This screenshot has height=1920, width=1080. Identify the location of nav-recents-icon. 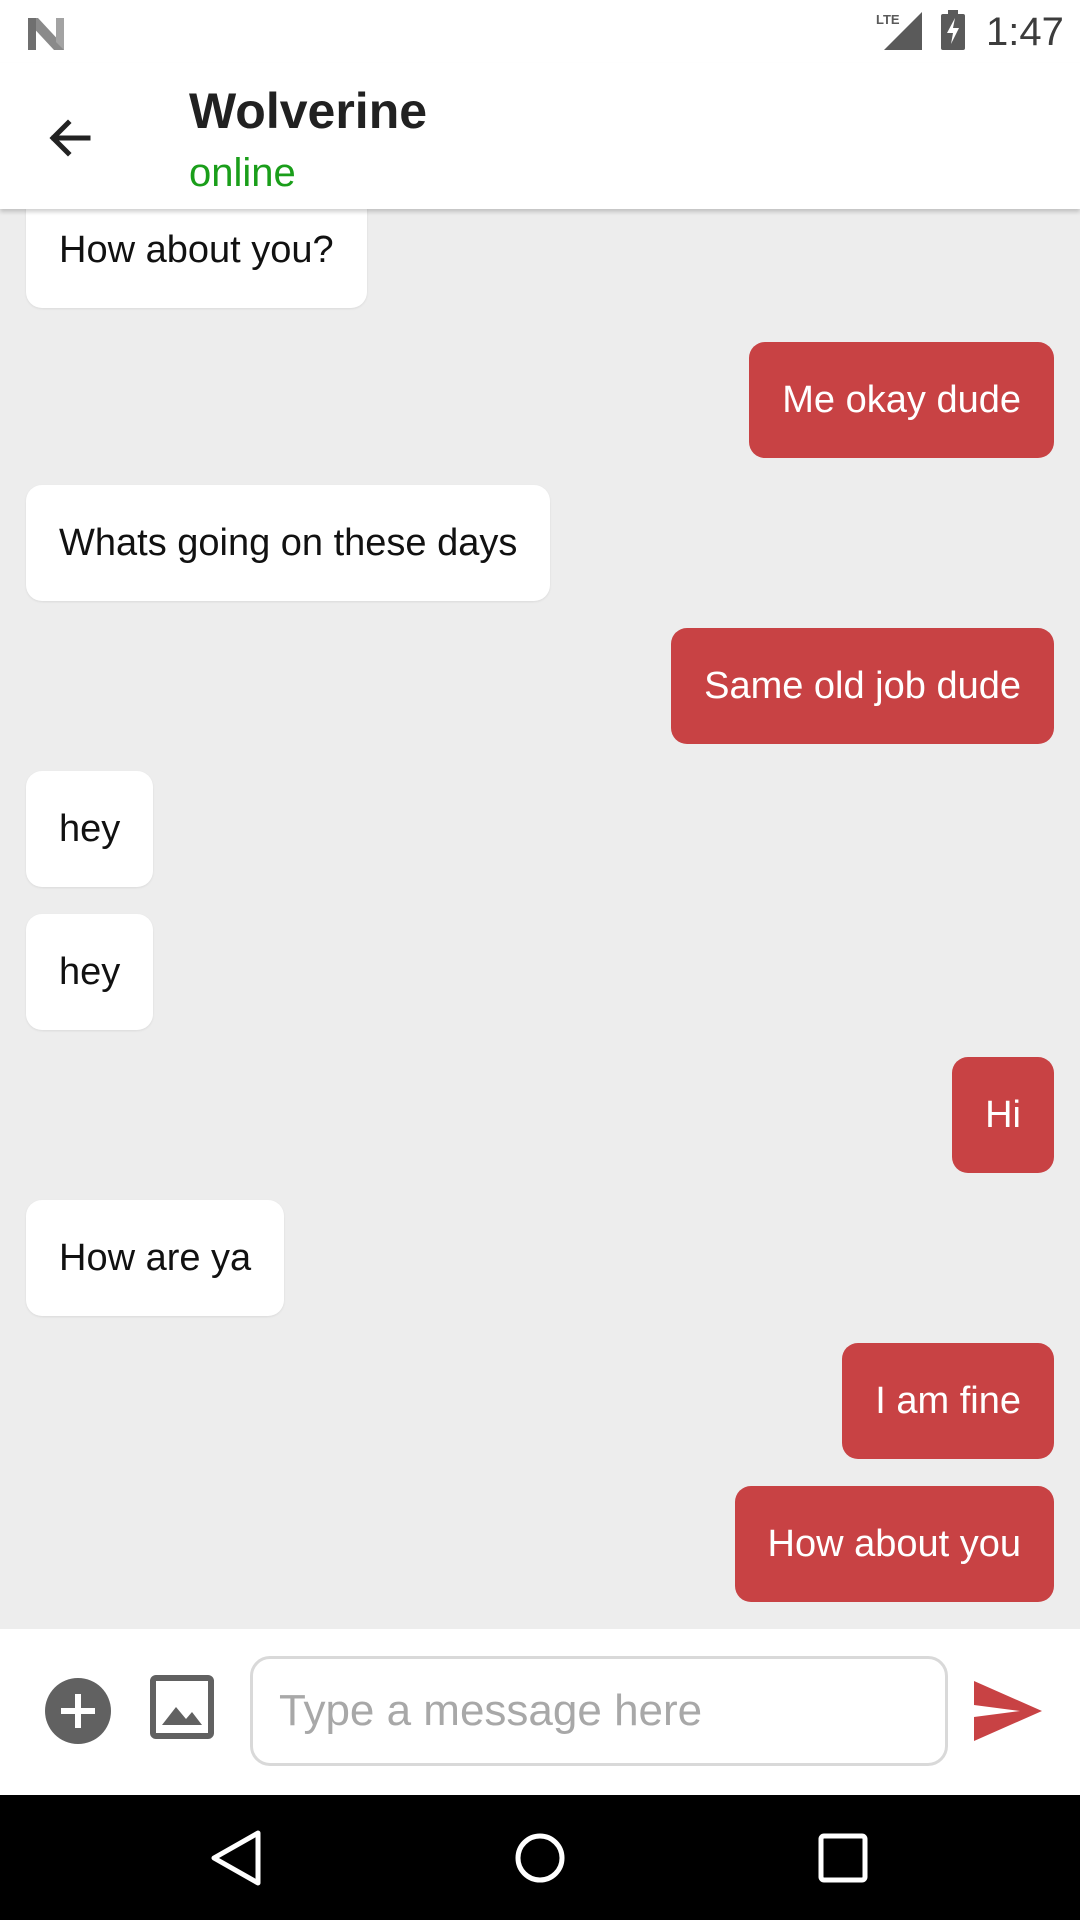
(843, 1858).